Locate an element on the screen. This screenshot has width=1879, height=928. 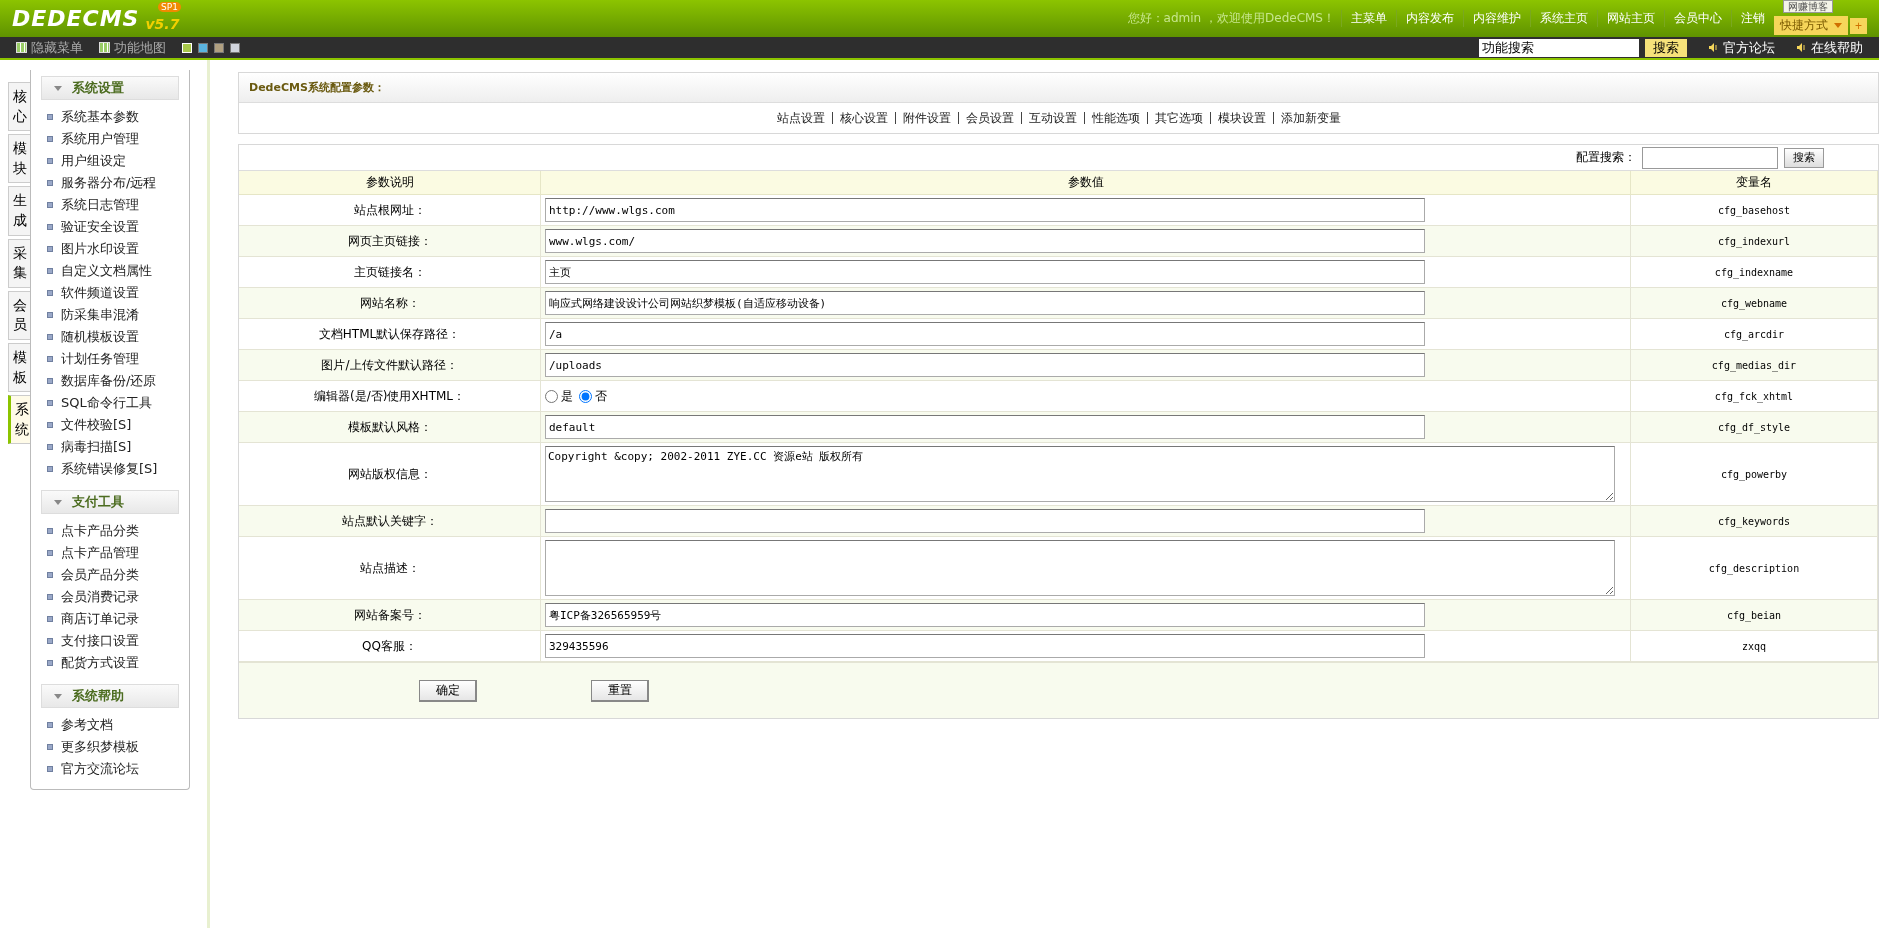
grid-icon is located at coordinates (21, 47).